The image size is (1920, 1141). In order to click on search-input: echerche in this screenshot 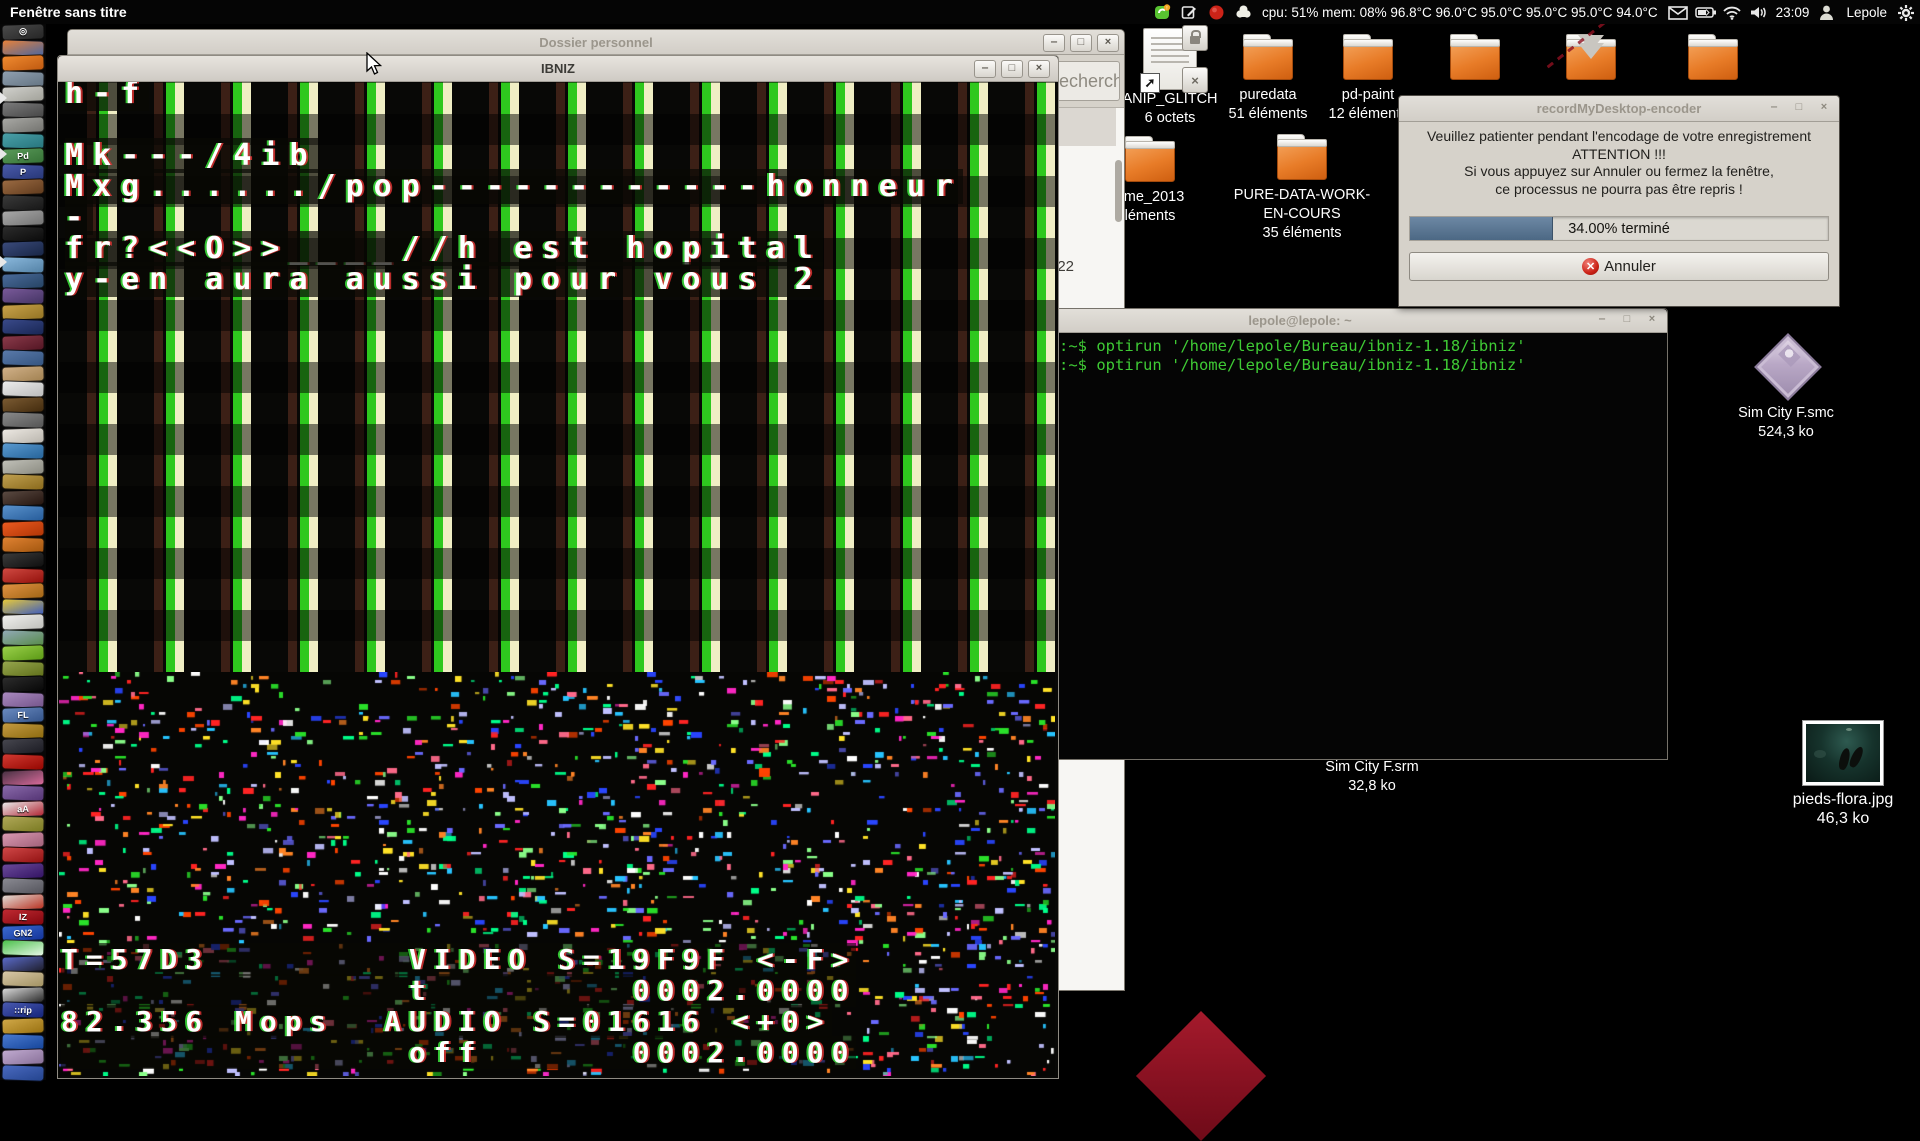, I will do `click(1088, 81)`.